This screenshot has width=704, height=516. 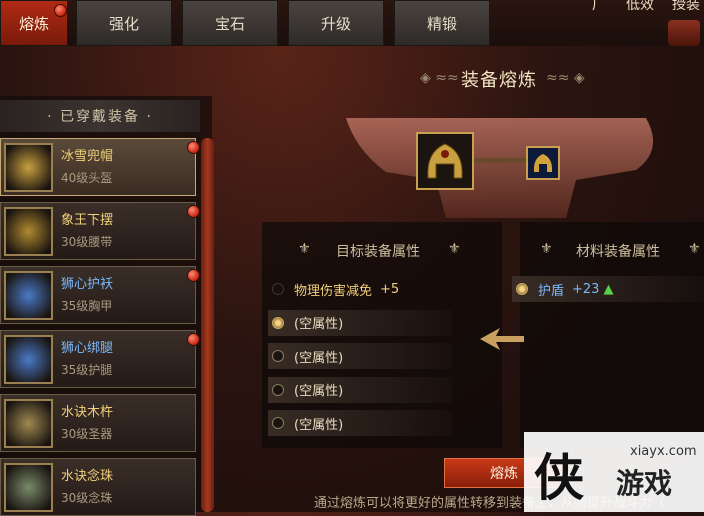 I want to click on watermark: 侠 xiayx.com 游戏, so click(x=614, y=472).